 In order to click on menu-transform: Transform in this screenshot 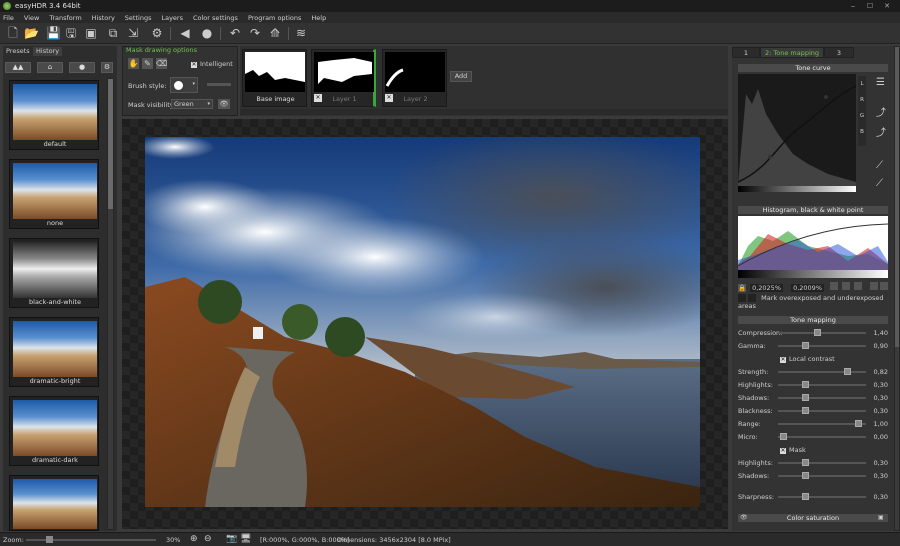, I will do `click(65, 18)`.